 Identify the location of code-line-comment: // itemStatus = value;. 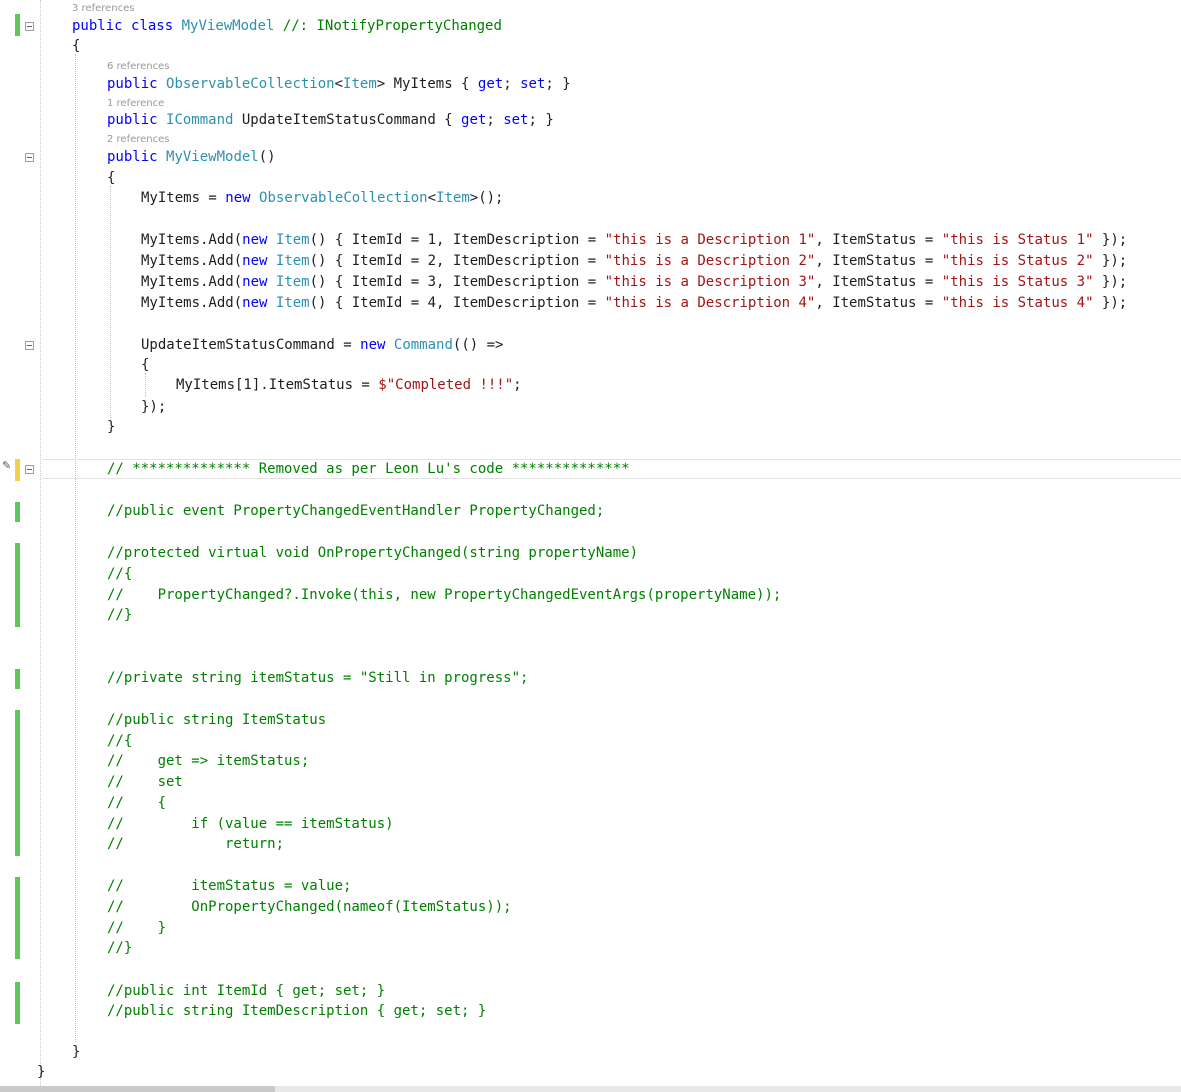
(229, 886).